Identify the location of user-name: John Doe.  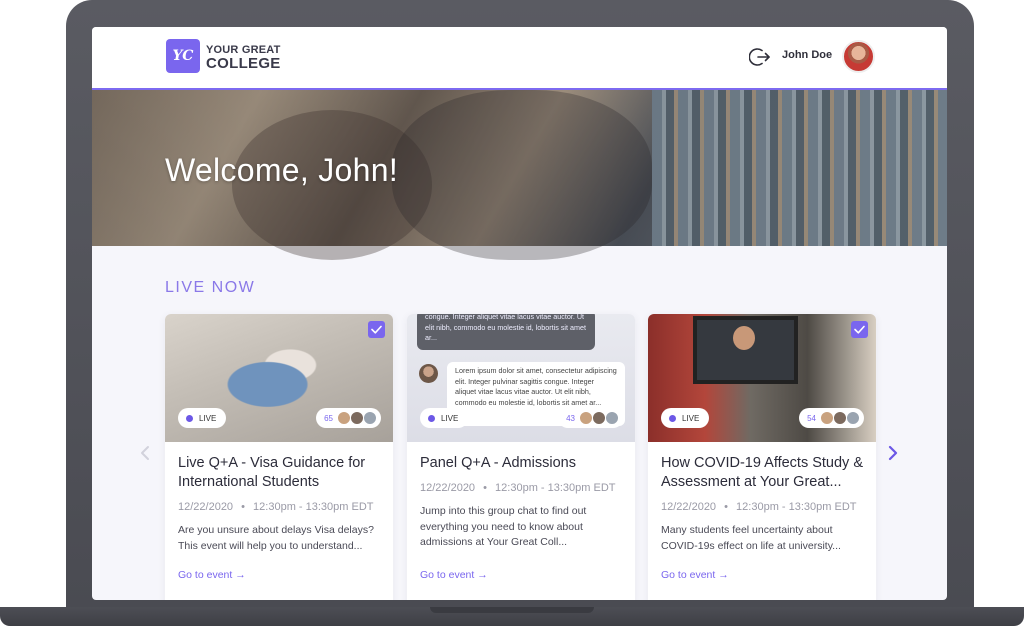
(807, 55).